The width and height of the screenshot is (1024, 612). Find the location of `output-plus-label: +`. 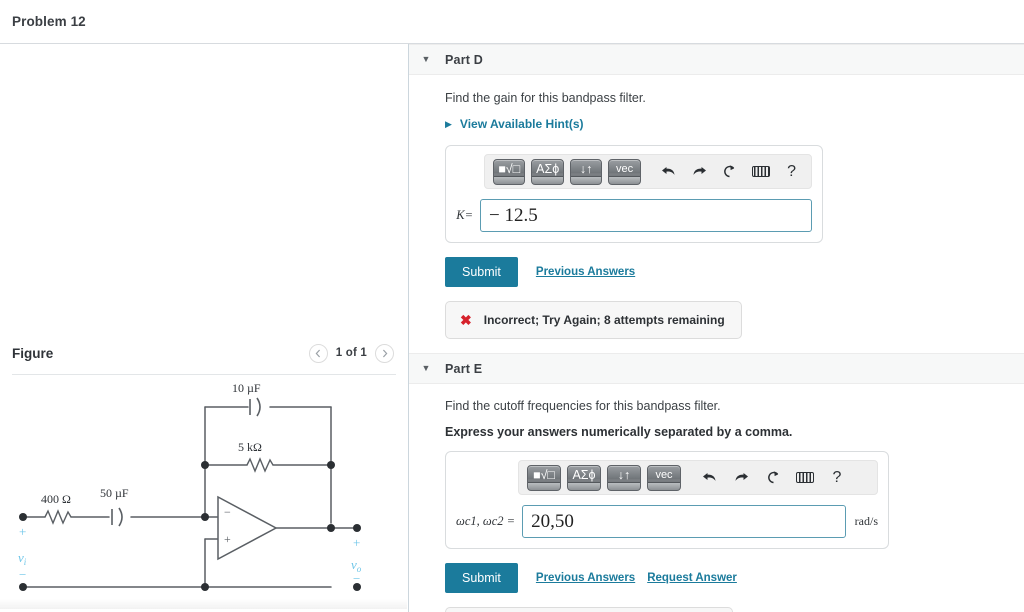

output-plus-label: + is located at coordinates (356, 542).